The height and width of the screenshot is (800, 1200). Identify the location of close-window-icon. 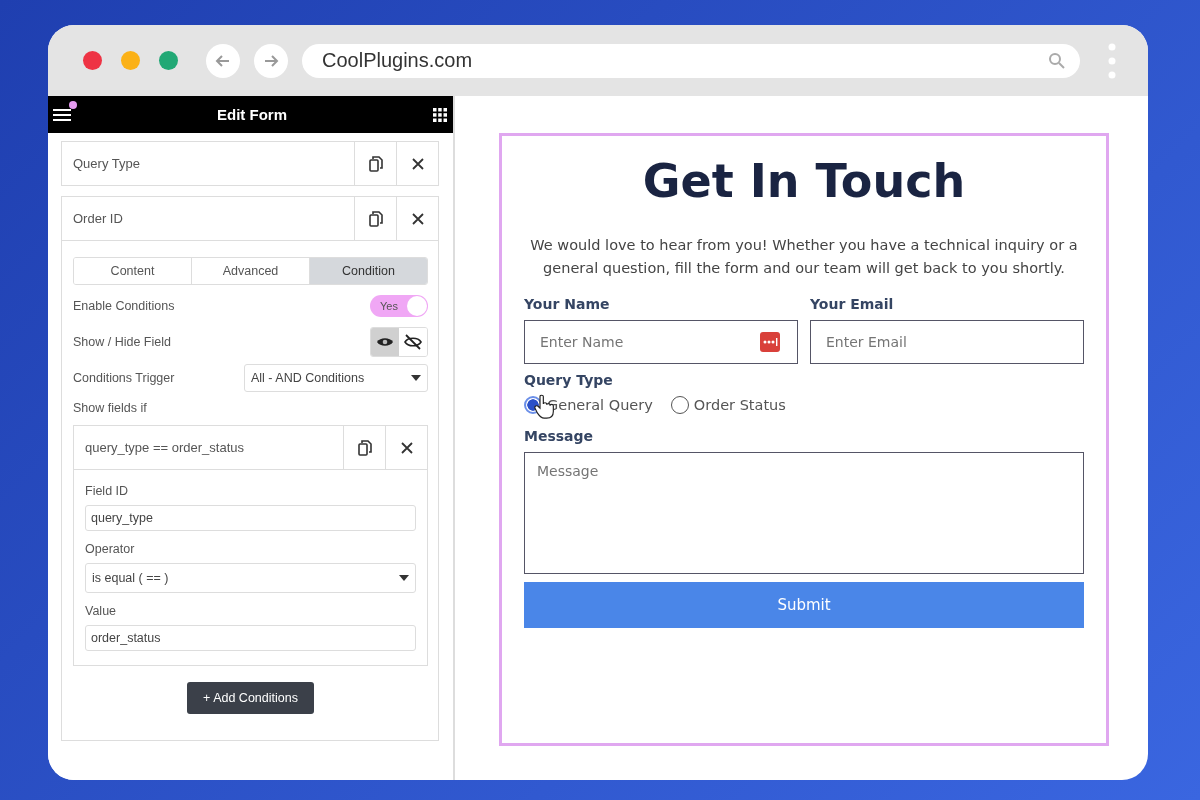
(92, 60).